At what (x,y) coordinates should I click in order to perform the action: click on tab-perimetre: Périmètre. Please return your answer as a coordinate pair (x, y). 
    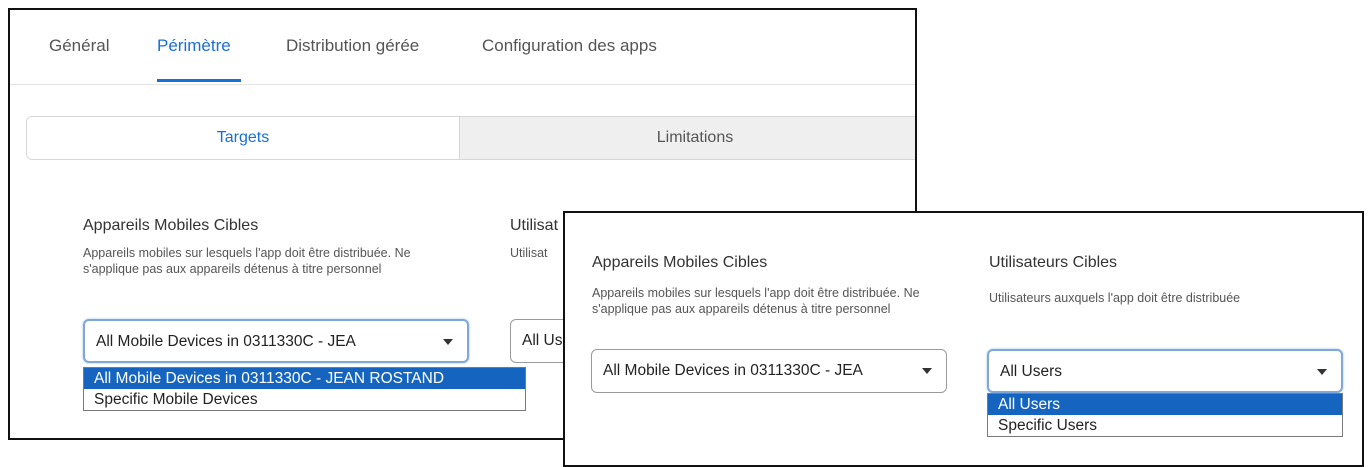
    Looking at the image, I should click on (194, 46).